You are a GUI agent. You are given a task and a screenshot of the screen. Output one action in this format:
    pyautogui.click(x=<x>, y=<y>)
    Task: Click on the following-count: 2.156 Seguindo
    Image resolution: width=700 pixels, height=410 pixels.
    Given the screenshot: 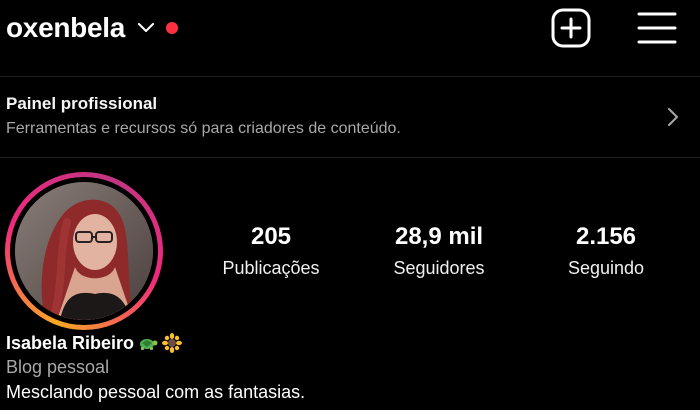 What is the action you would take?
    pyautogui.click(x=606, y=250)
    